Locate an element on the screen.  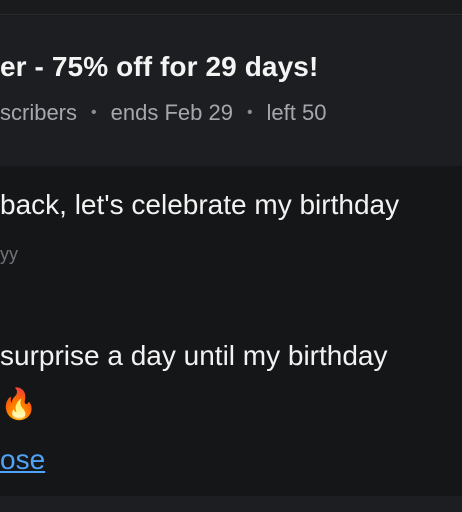
post-subline: yy is located at coordinates (9, 254).